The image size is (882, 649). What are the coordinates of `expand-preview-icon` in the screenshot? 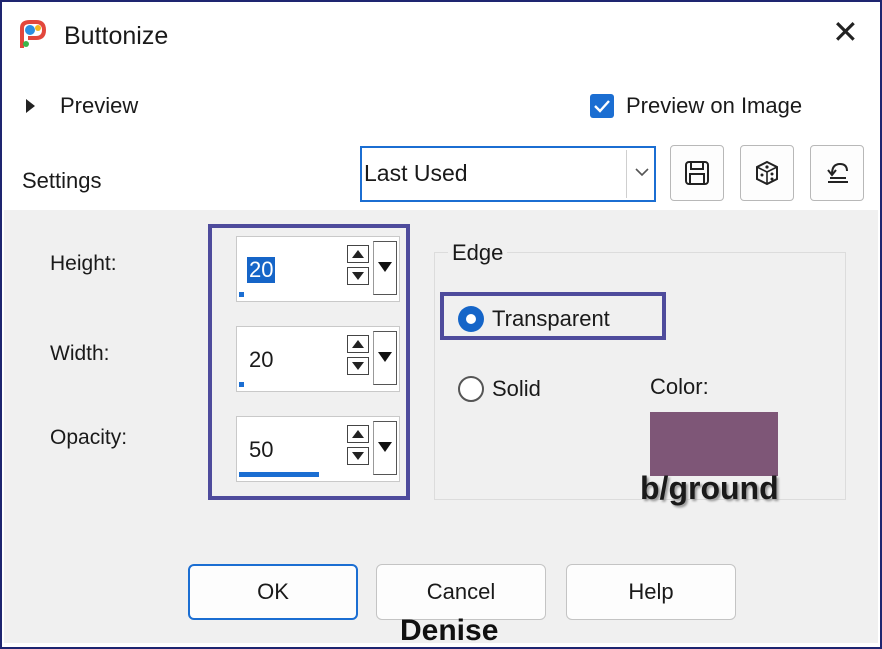 It's located at (30, 106).